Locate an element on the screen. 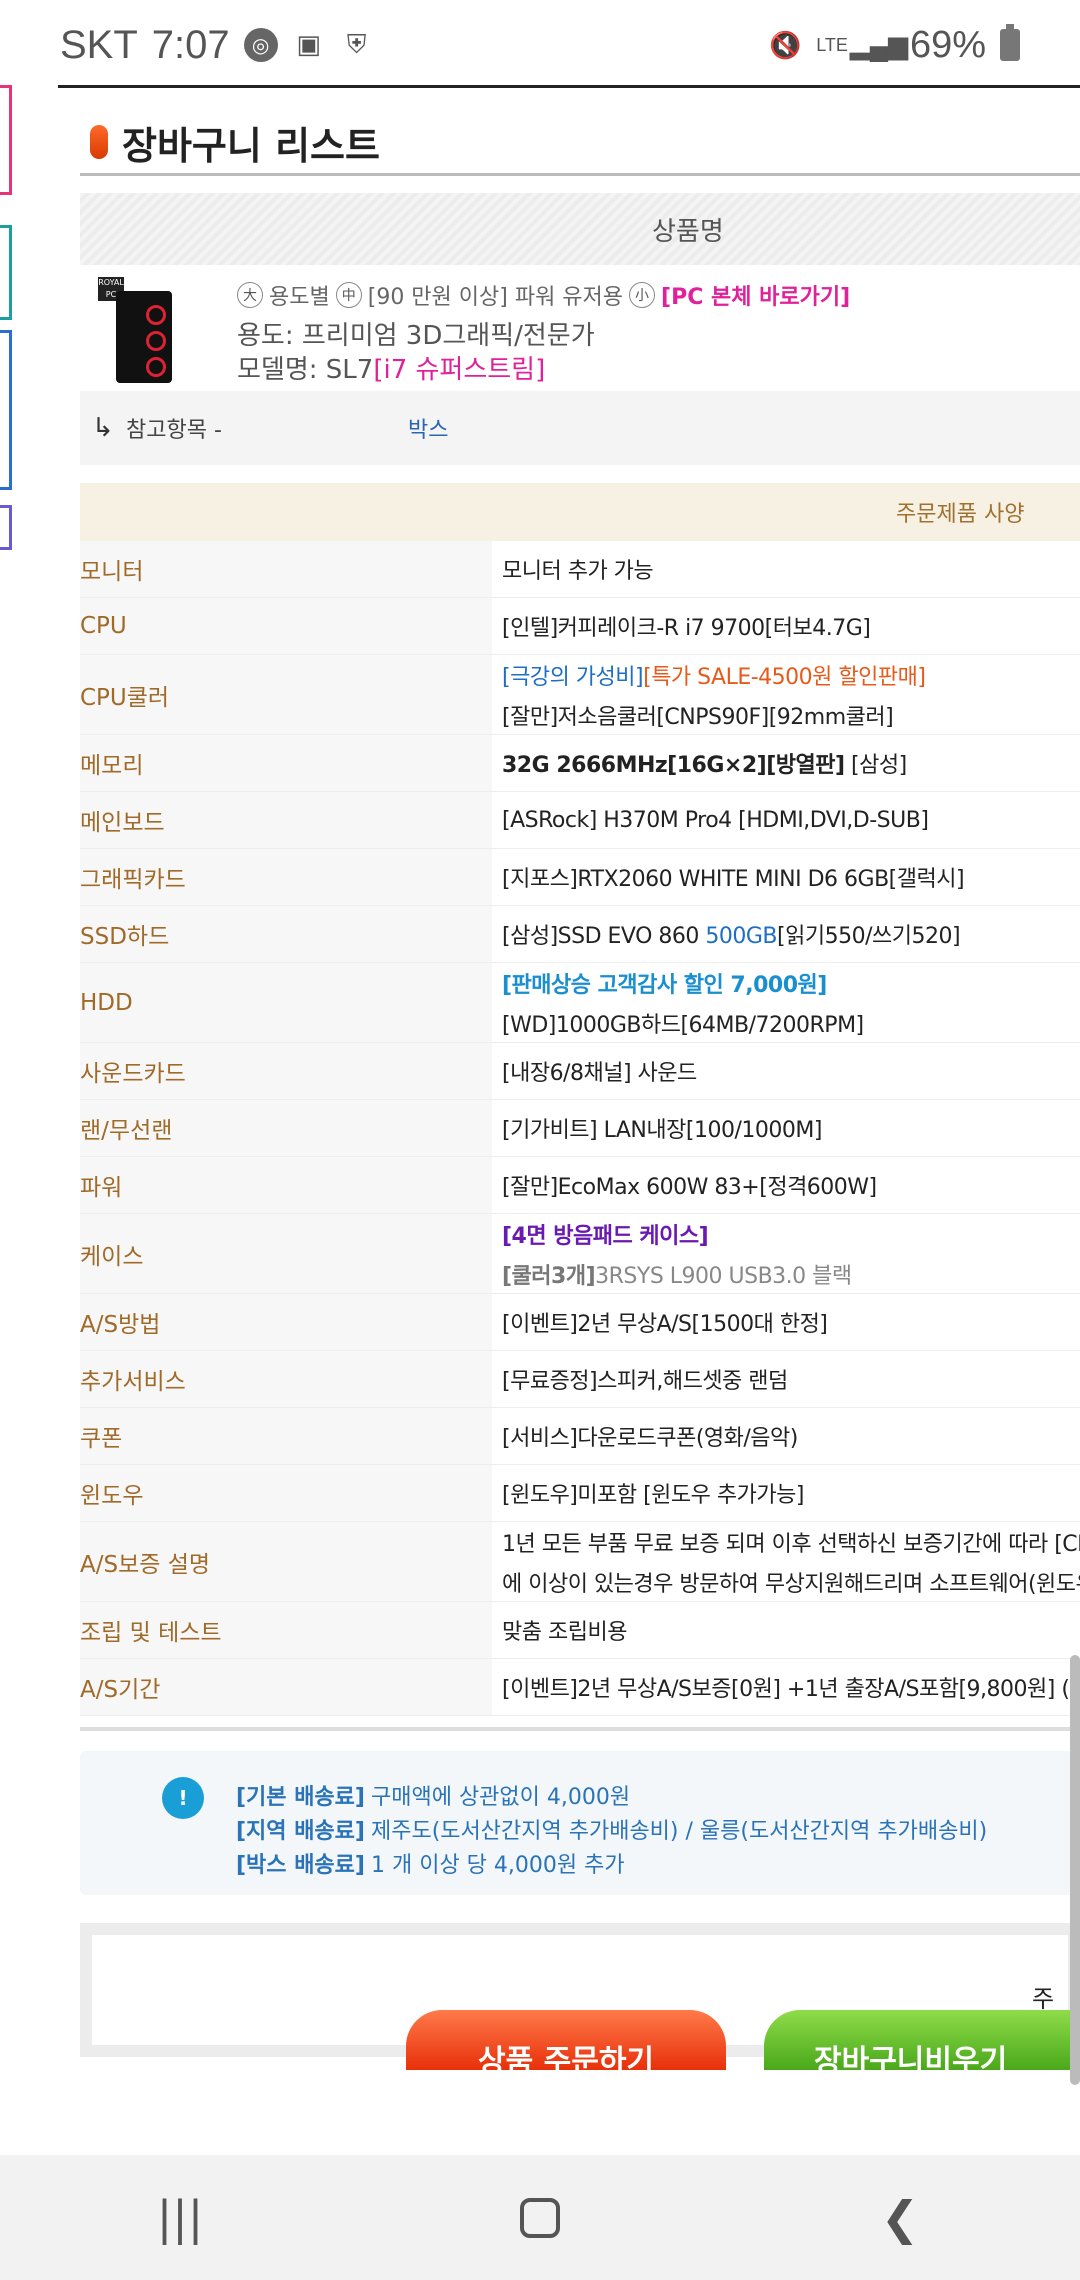  spec-row-as-method: A/S방법 [이벤트]2년 무상A/S[1500대 한정] is located at coordinates (580, 1322).